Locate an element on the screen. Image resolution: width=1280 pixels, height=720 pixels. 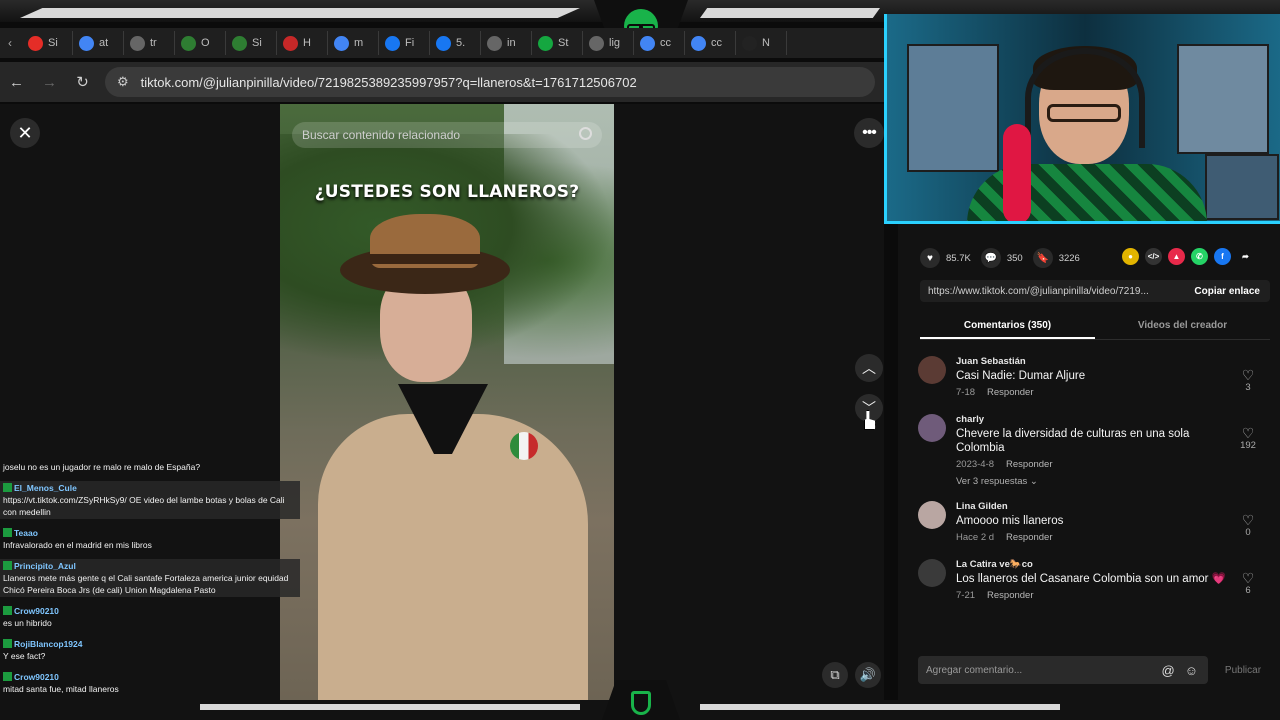
browser-tab: tr is located at coordinates (149, 43).